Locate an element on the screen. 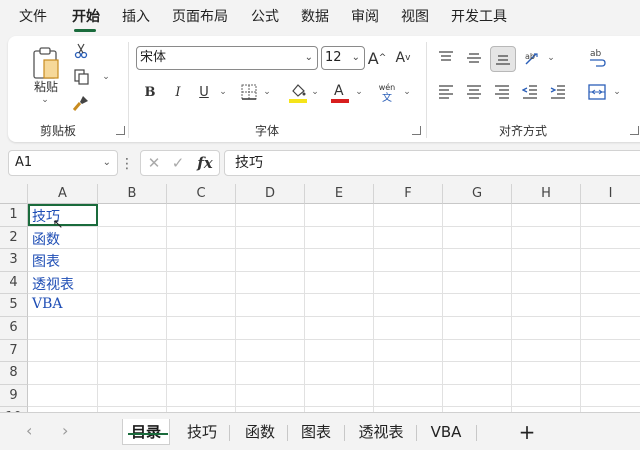  fill-color-button is located at coordinates (298, 92).